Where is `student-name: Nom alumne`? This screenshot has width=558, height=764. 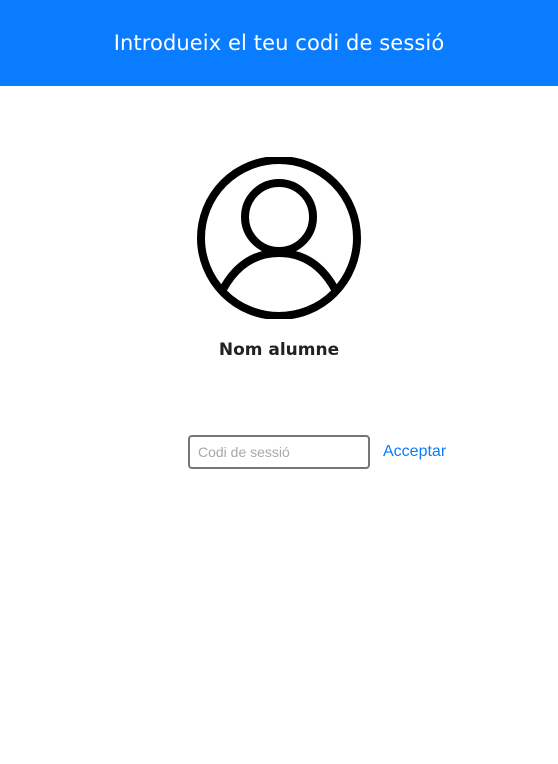 student-name: Nom alumne is located at coordinates (279, 350).